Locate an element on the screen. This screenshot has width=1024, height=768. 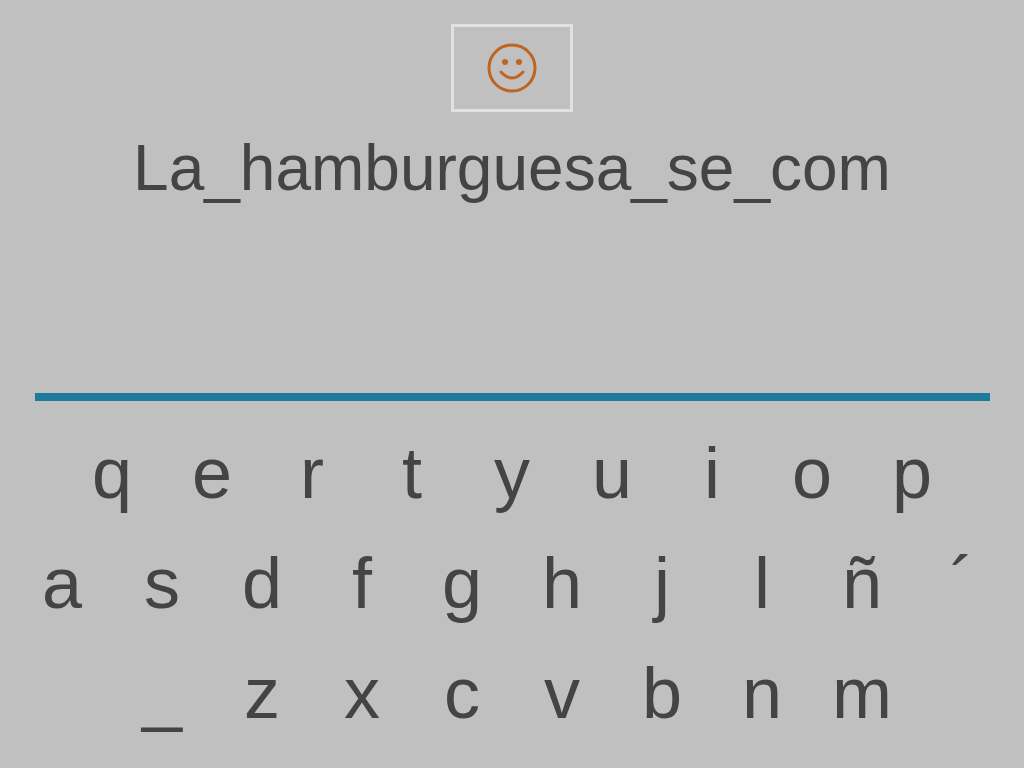
key: _ is located at coordinates (162, 693).